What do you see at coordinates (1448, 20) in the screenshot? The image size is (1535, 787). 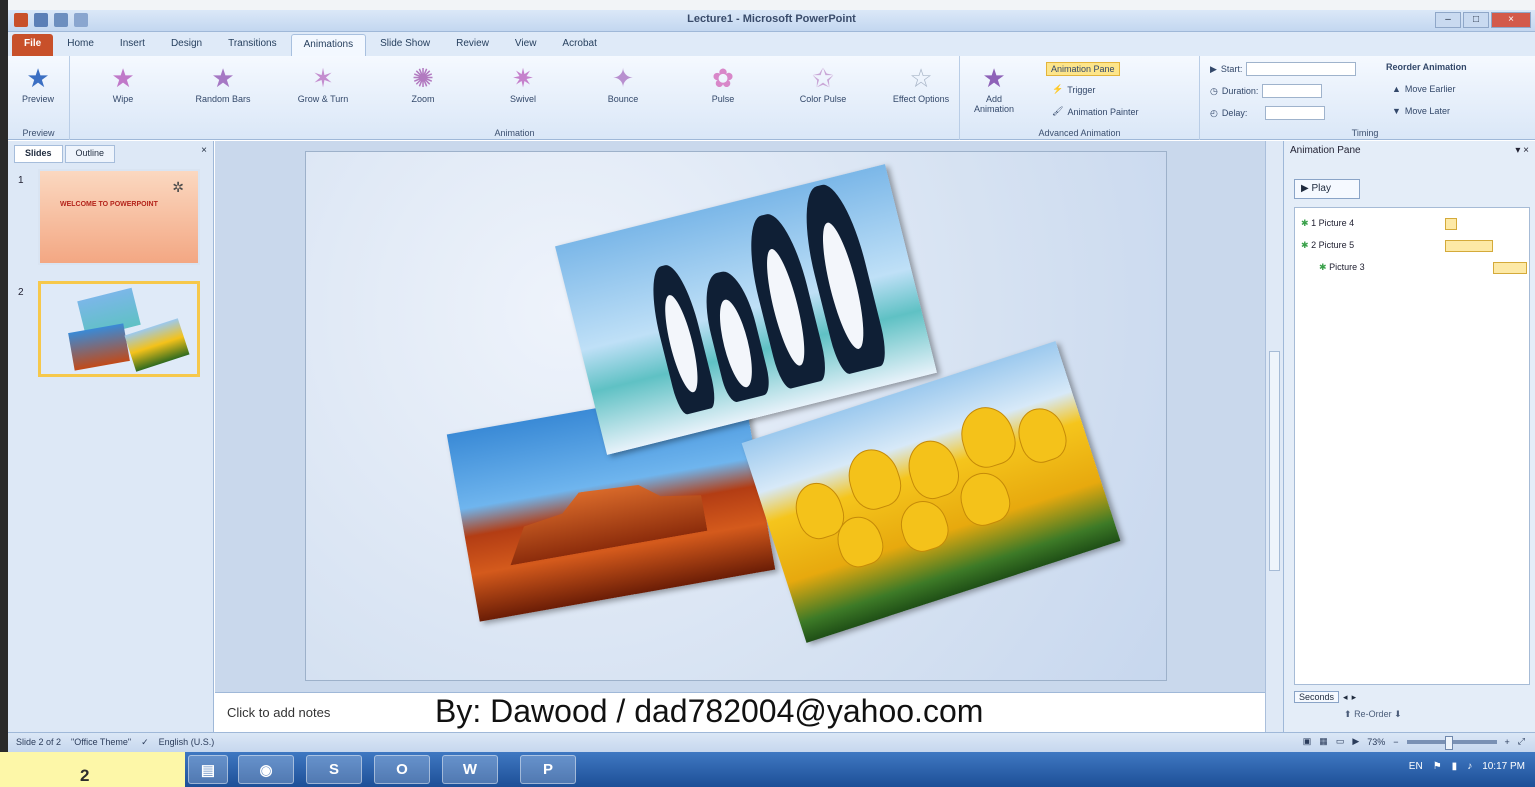 I see `minimize-button: –` at bounding box center [1448, 20].